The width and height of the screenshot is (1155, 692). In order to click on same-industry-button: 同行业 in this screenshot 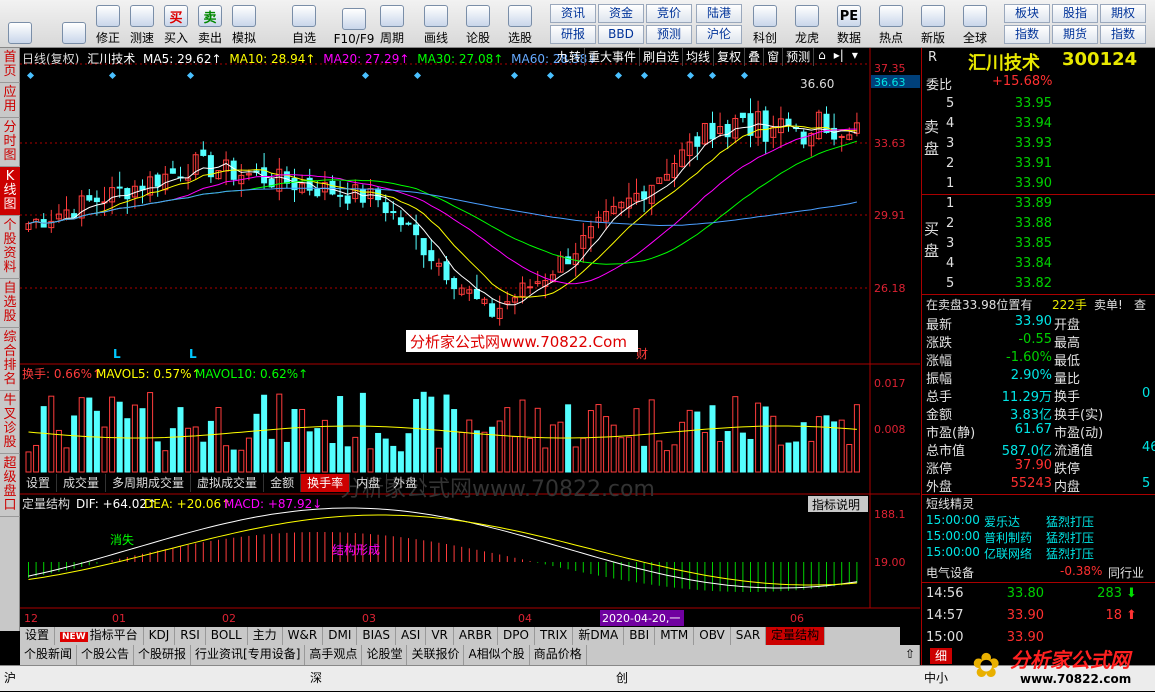, I will do `click(1126, 572)`.